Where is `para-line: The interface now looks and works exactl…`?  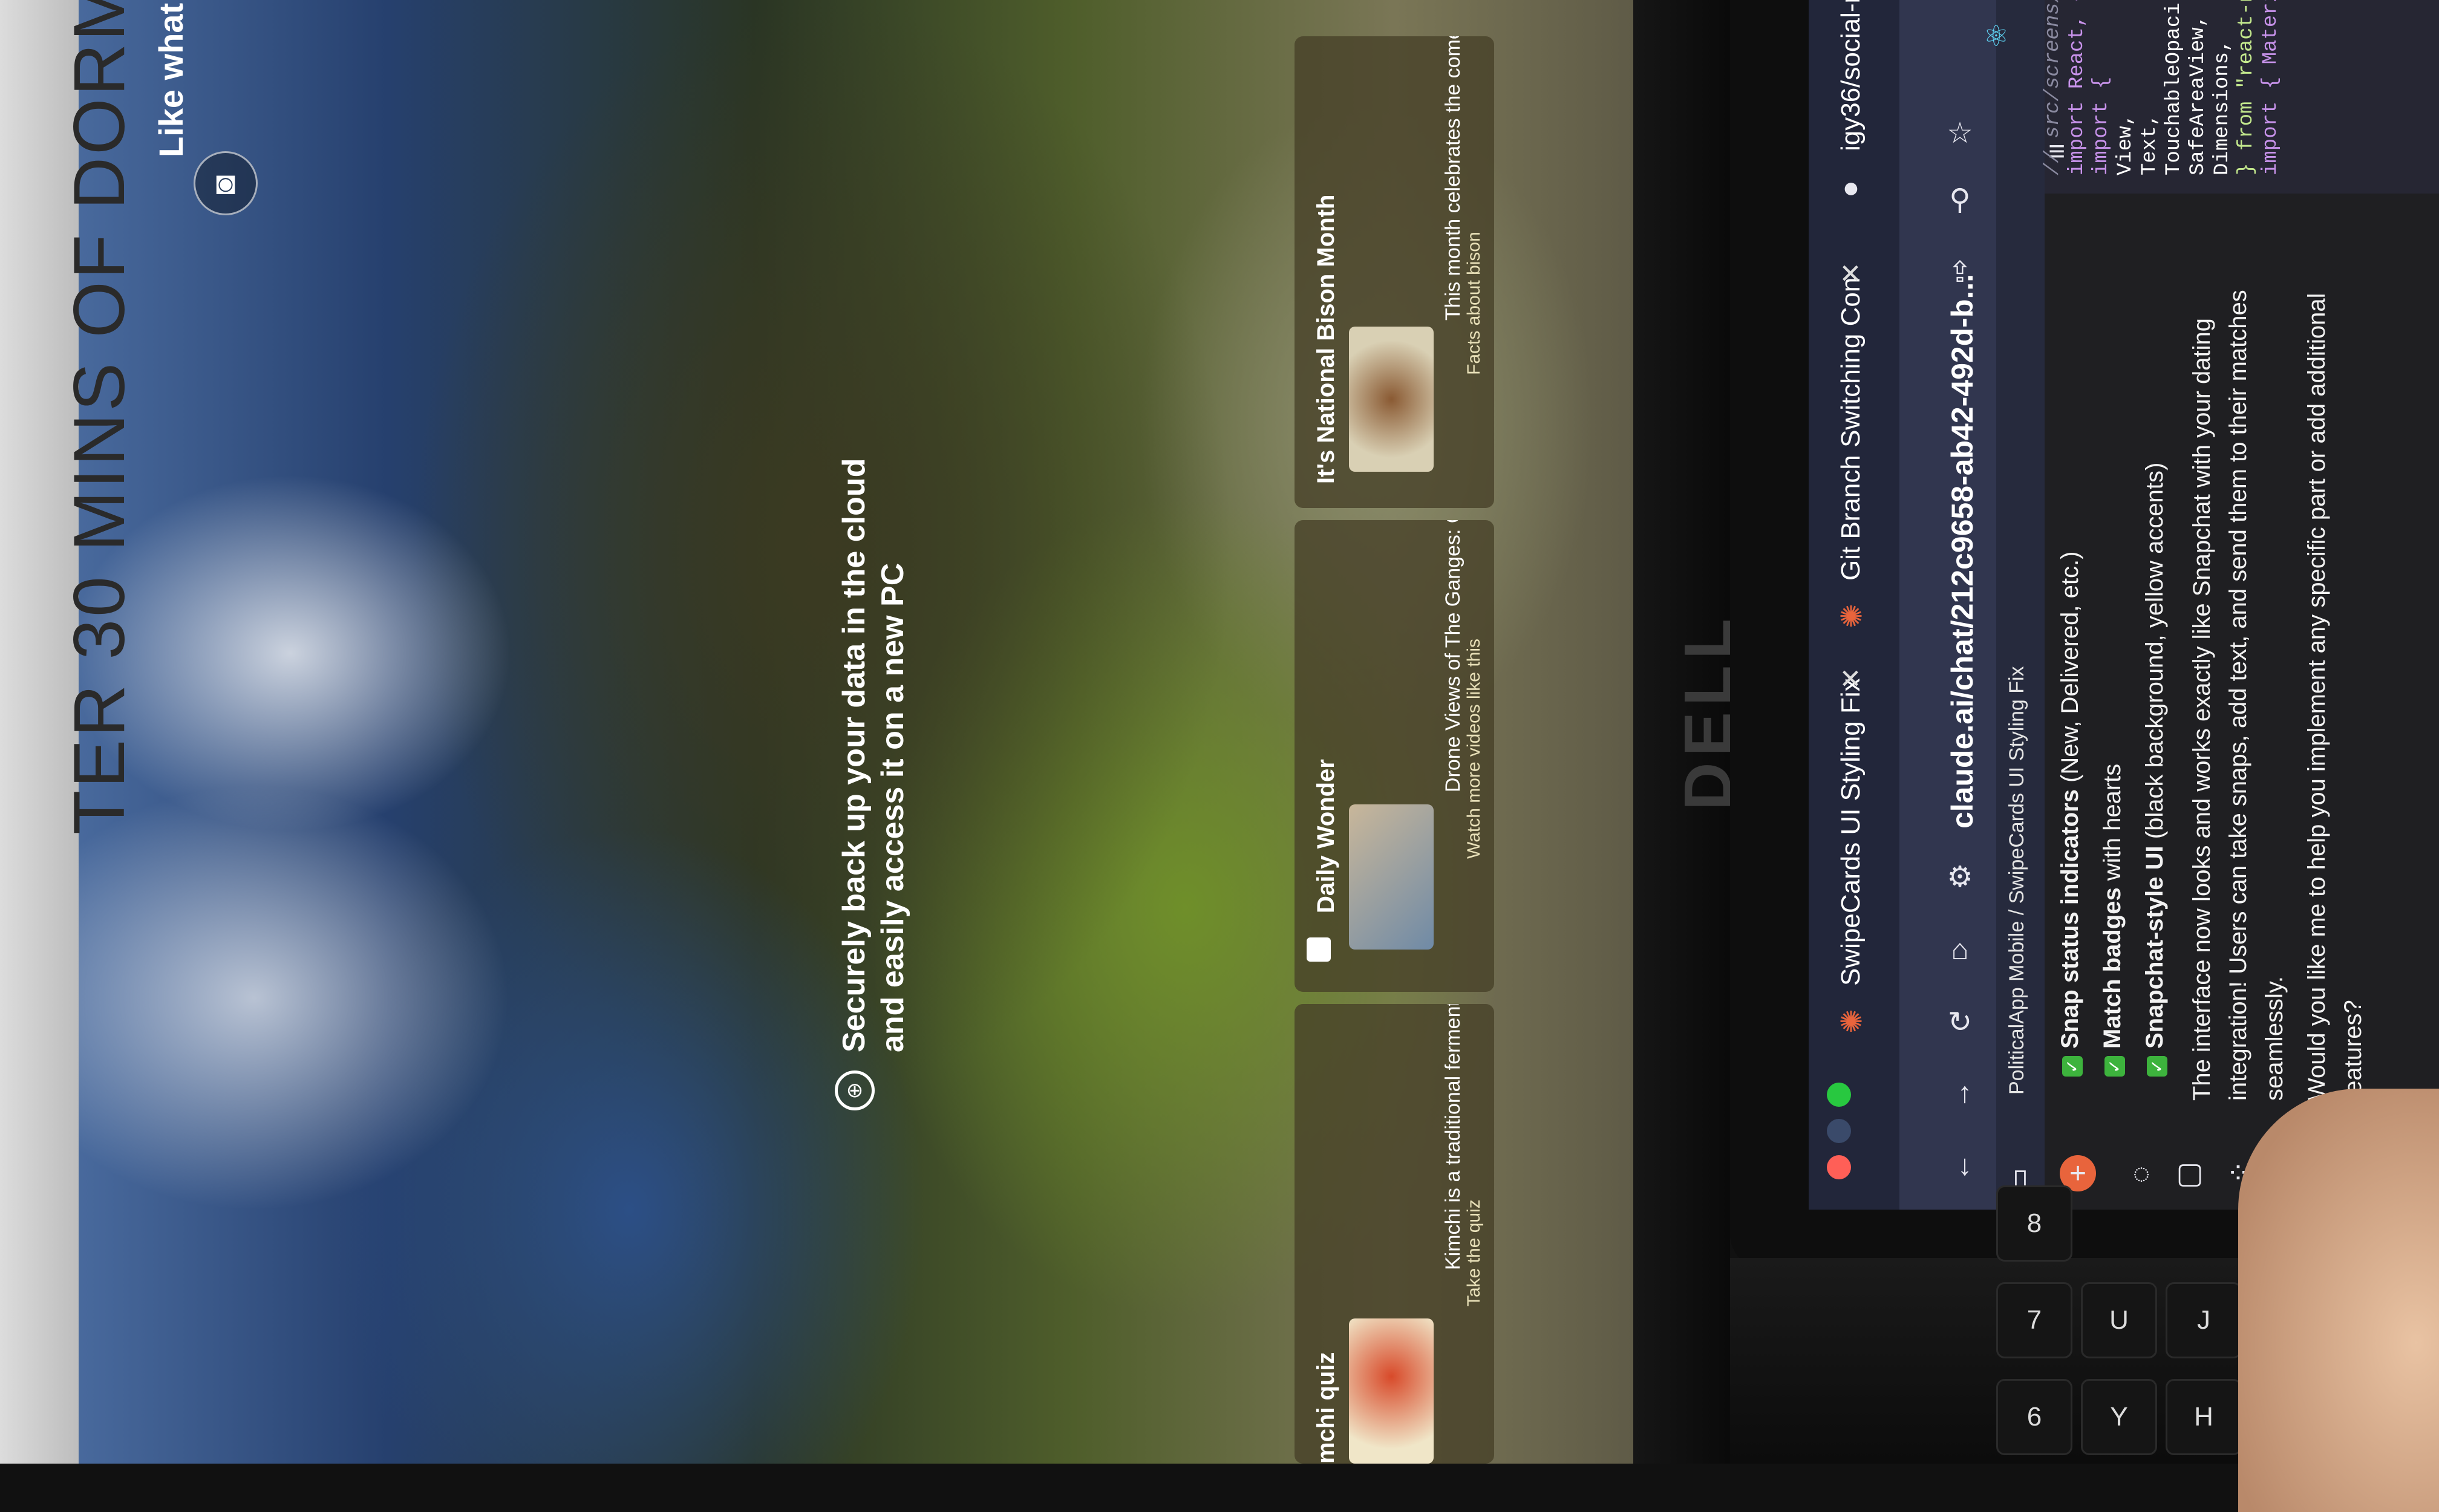 para-line: The interface now looks and works exactl… is located at coordinates (2202, 710).